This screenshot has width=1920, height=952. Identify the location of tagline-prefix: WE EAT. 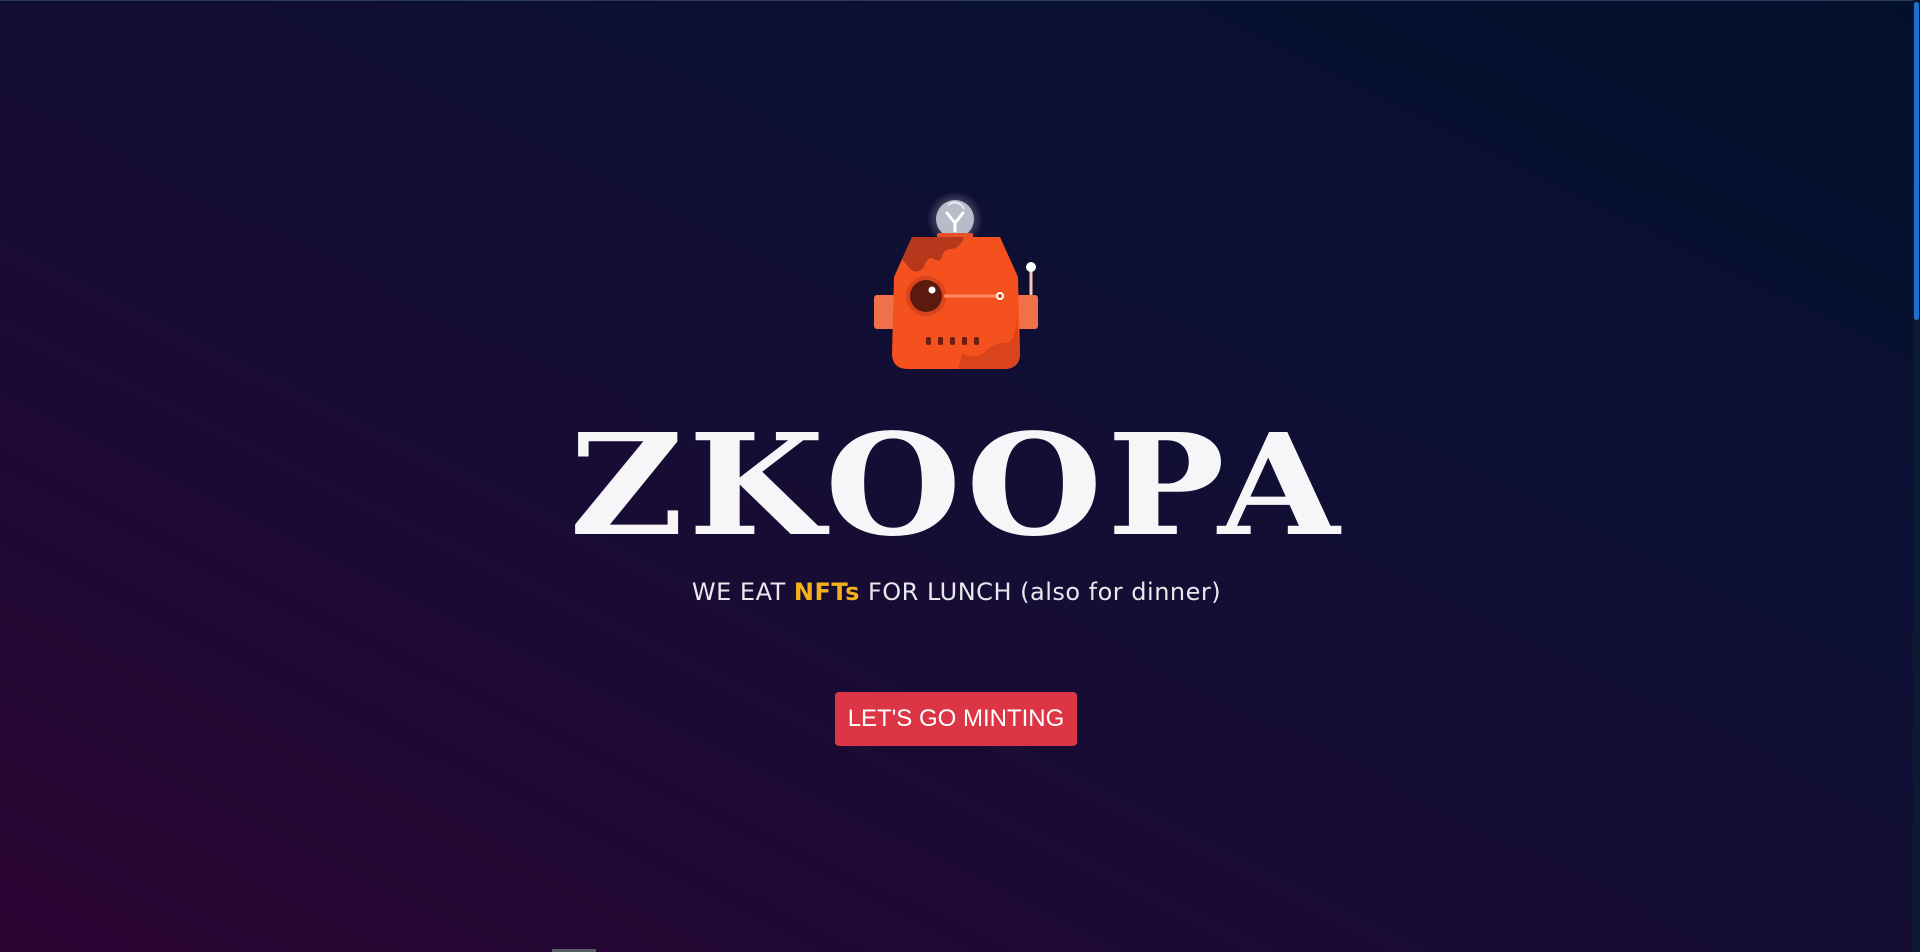
(742, 592).